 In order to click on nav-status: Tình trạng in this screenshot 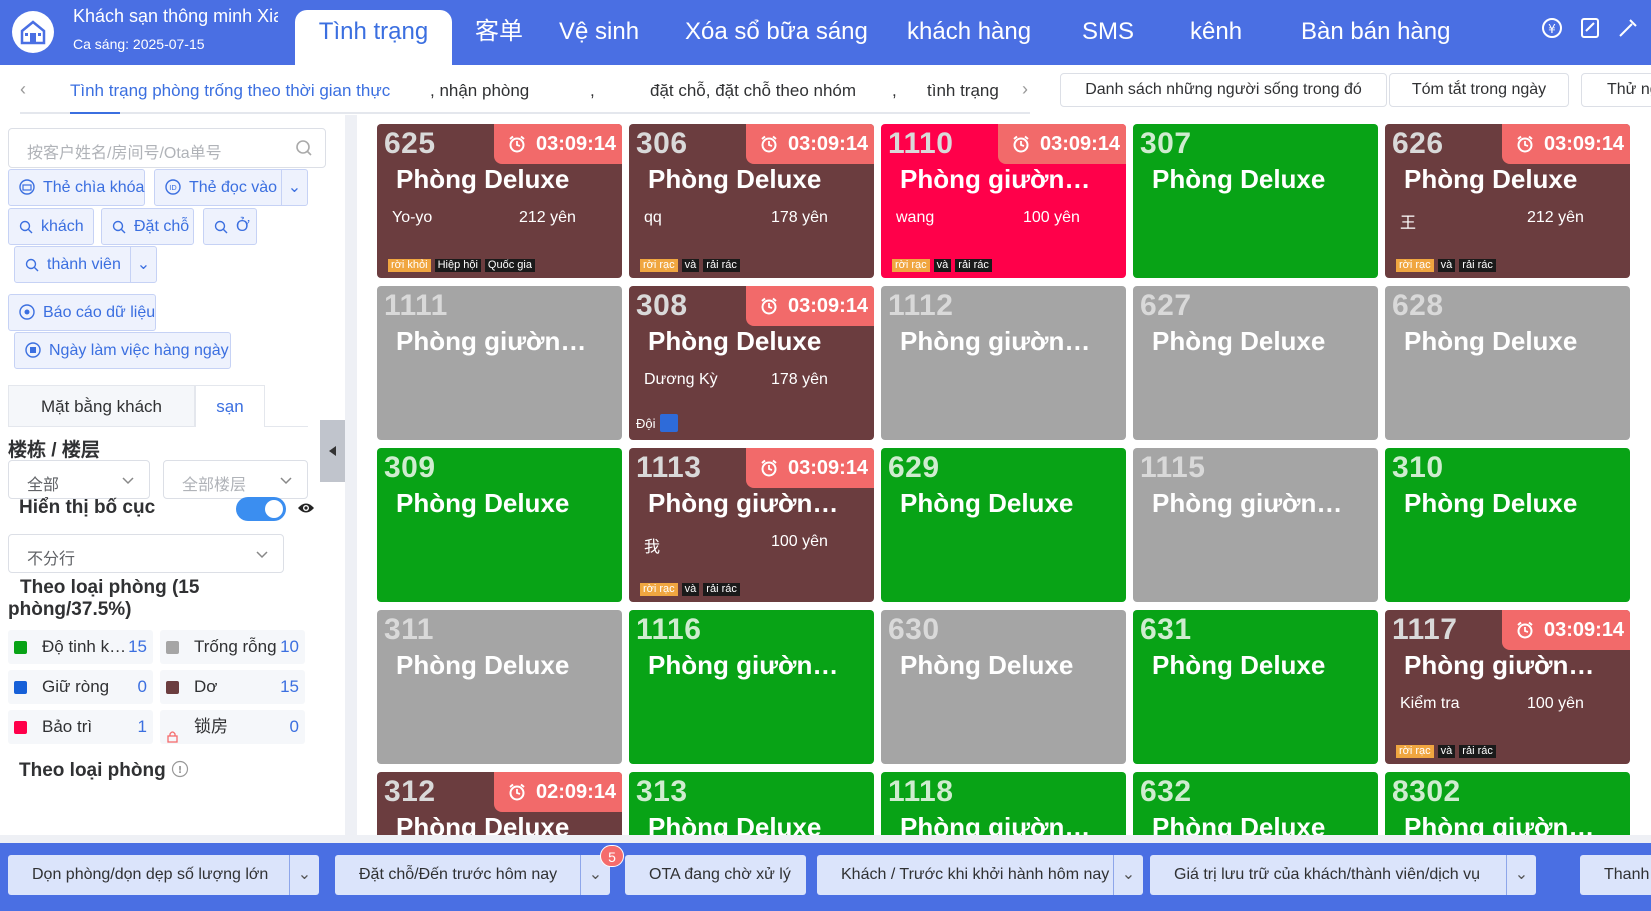, I will do `click(373, 37)`.